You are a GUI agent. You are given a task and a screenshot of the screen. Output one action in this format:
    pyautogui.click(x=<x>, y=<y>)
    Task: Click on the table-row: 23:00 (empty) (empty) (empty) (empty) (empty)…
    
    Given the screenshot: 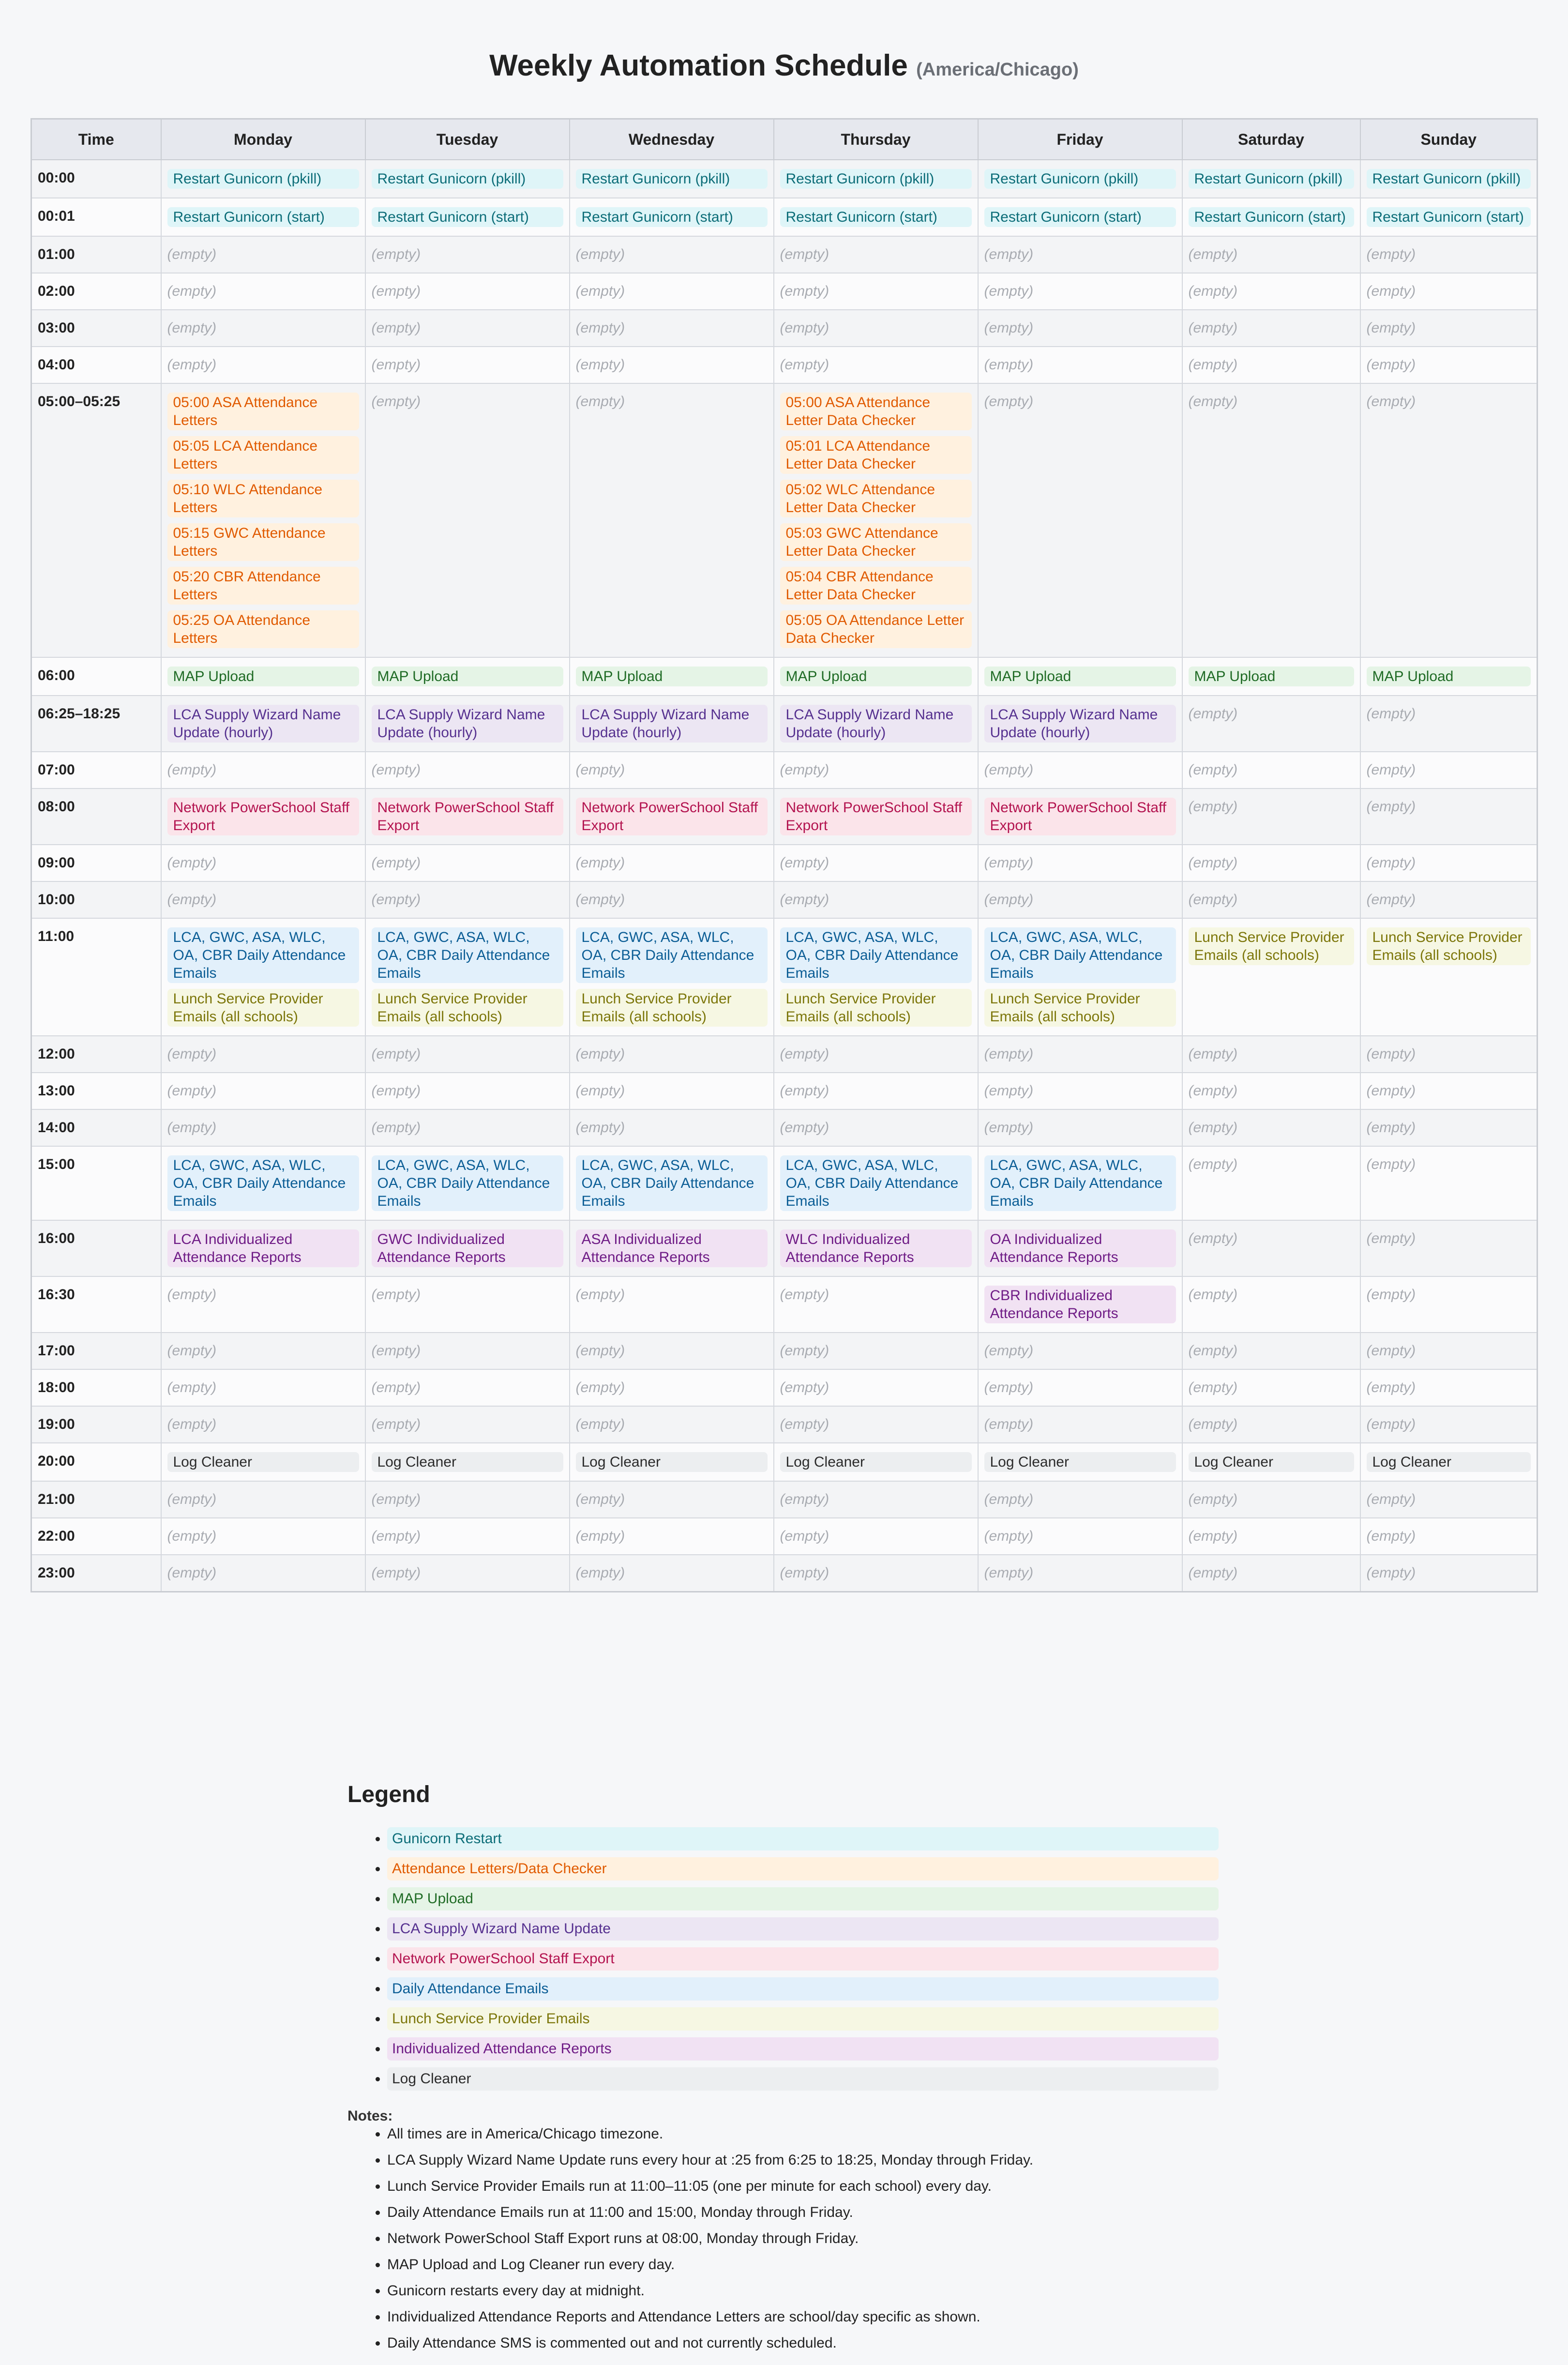 What is the action you would take?
    pyautogui.click(x=784, y=1573)
    